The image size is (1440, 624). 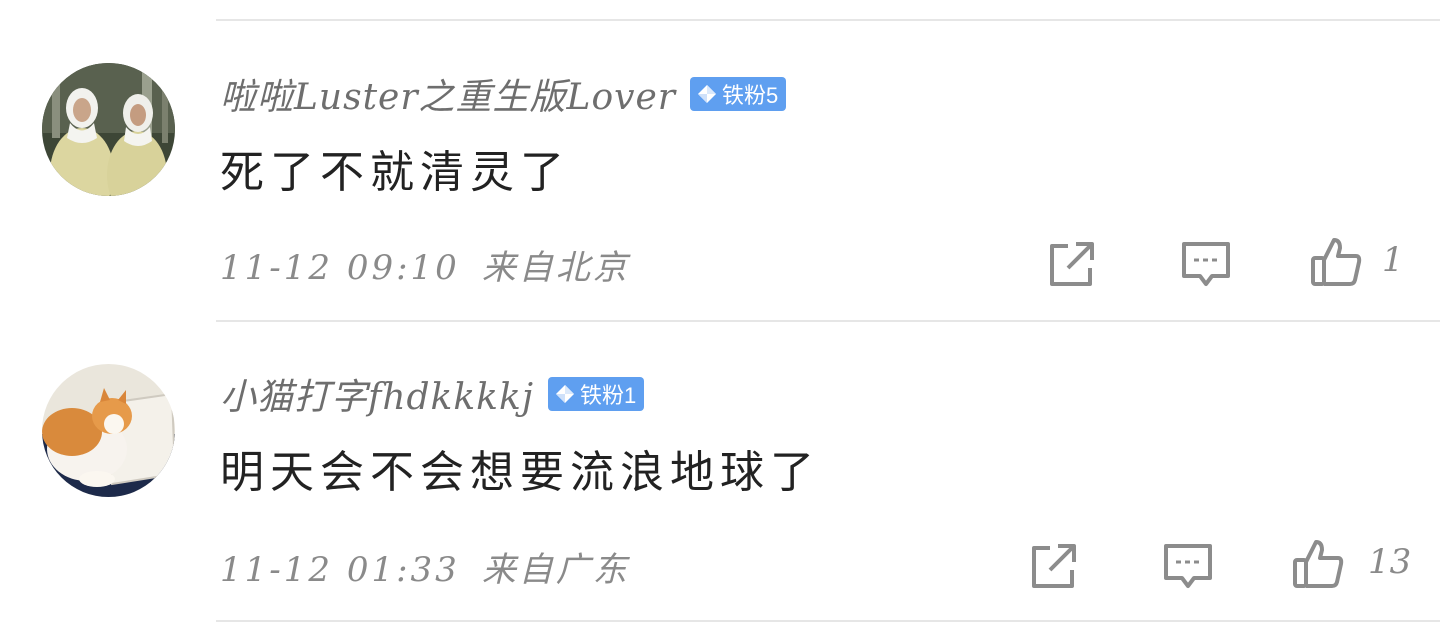 What do you see at coordinates (608, 395) in the screenshot?
I see `badge-label: 铁粉1` at bounding box center [608, 395].